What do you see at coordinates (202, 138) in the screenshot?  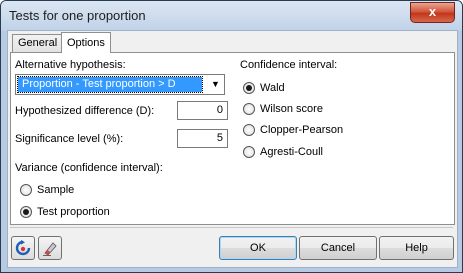 I see `sig-level-input: 5` at bounding box center [202, 138].